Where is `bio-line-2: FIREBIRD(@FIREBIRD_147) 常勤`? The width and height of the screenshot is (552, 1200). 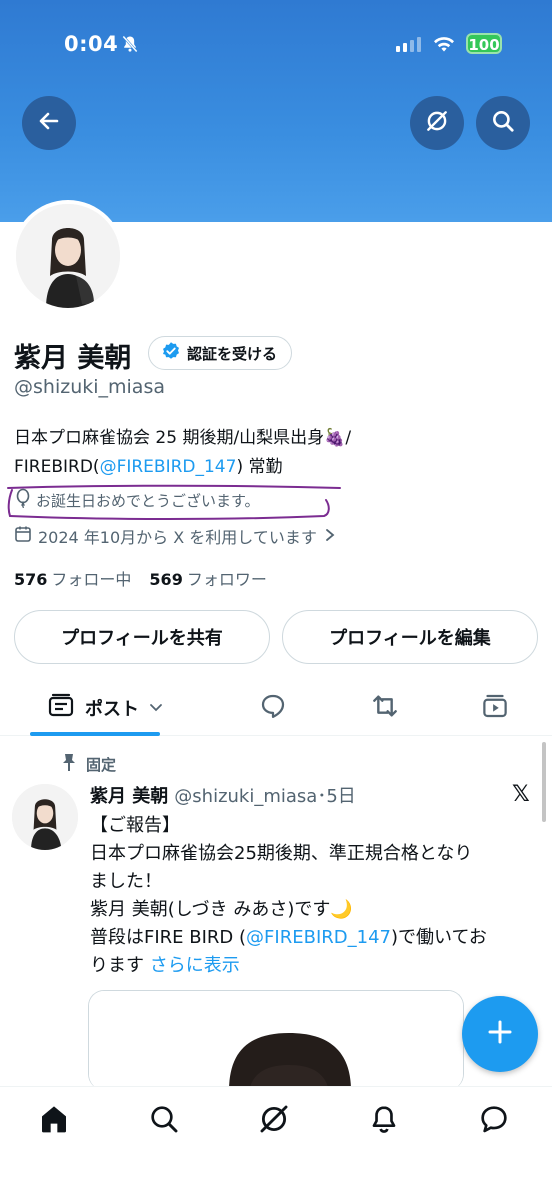 bio-line-2: FIREBIRD(@FIREBIRD_147) 常勤 is located at coordinates (148, 467).